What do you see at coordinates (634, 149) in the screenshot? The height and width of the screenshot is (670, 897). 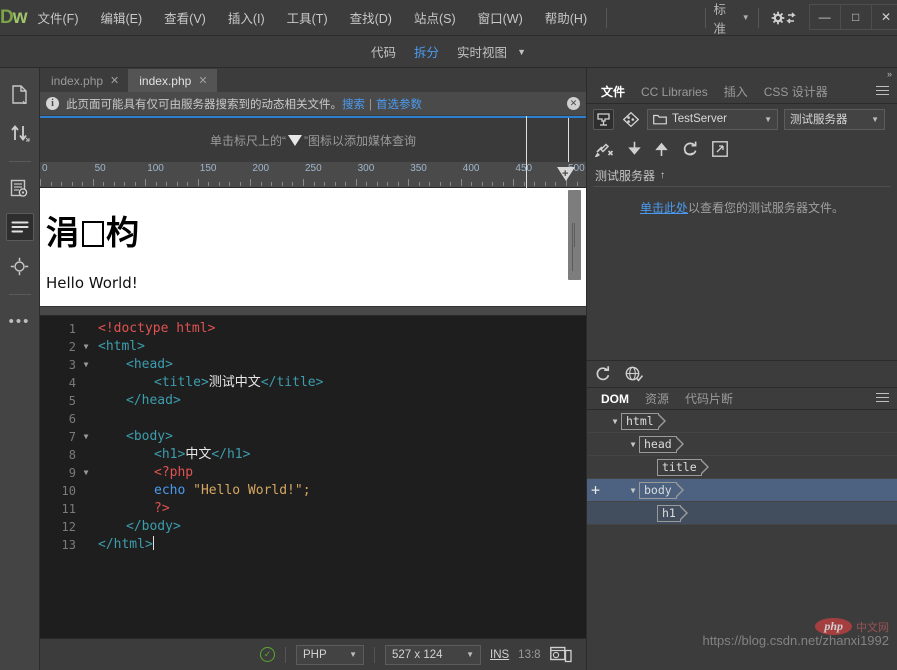 I see `download-icon` at bounding box center [634, 149].